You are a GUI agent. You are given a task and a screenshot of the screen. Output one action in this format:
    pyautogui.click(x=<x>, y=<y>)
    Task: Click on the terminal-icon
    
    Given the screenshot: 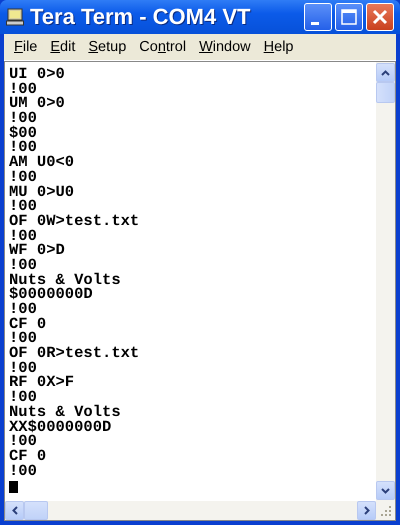 What is the action you would take?
    pyautogui.click(x=15, y=17)
    